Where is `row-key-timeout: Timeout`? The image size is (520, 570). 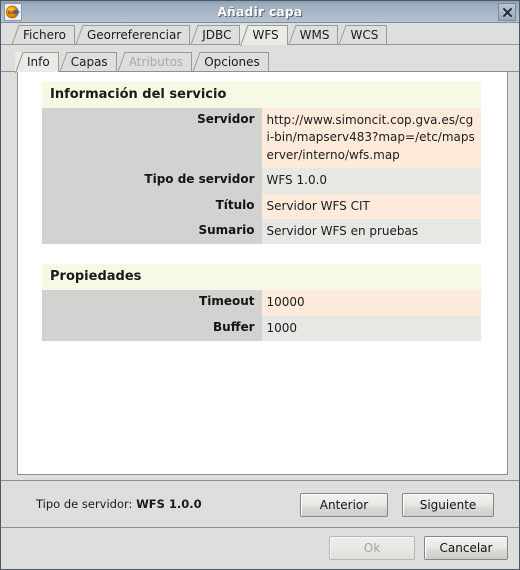
row-key-timeout: Timeout is located at coordinates (152, 303).